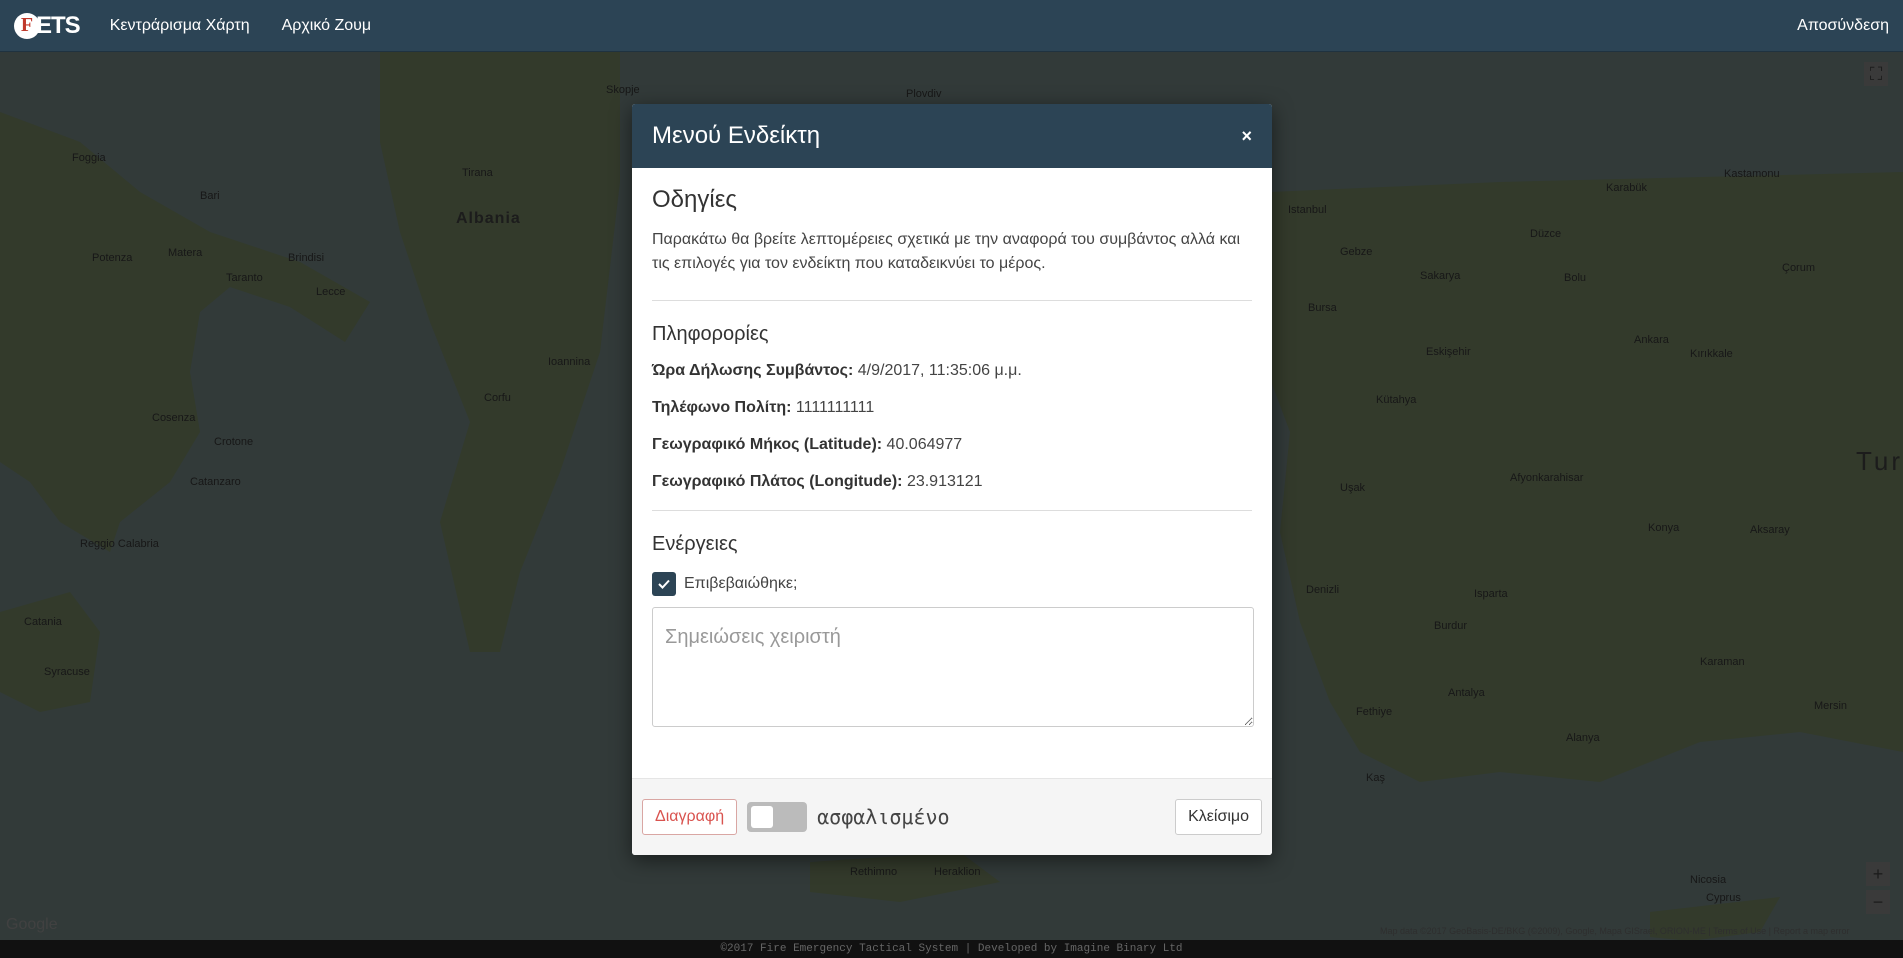 This screenshot has height=958, width=1903. I want to click on confirmed-row: Επιβεβαιώθηκε;, so click(952, 584).